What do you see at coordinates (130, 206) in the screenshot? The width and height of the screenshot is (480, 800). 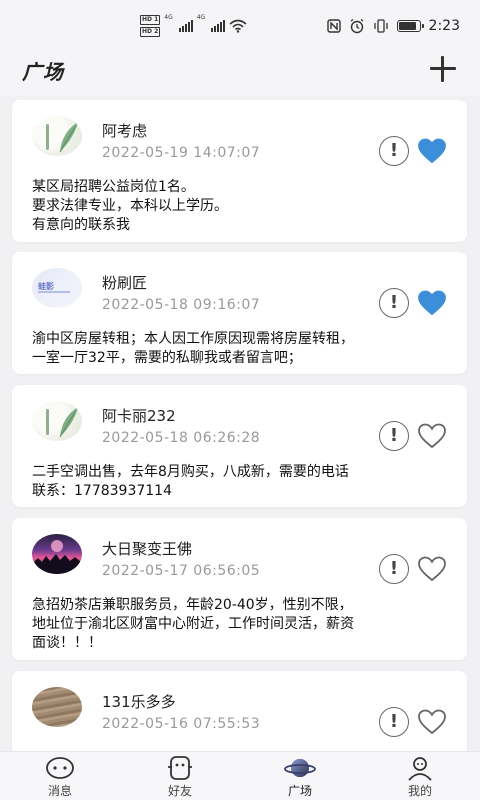 I see `post-content: 某区局招聘公益岗位1名。 要求法律专业，本科以上学历。 有意向的联系我` at bounding box center [130, 206].